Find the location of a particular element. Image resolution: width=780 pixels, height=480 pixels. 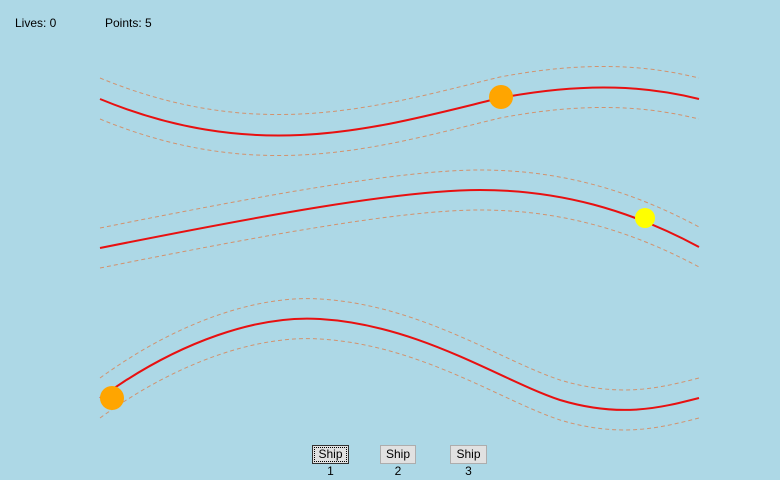

ship-1-button: Ship 1 is located at coordinates (330, 461).